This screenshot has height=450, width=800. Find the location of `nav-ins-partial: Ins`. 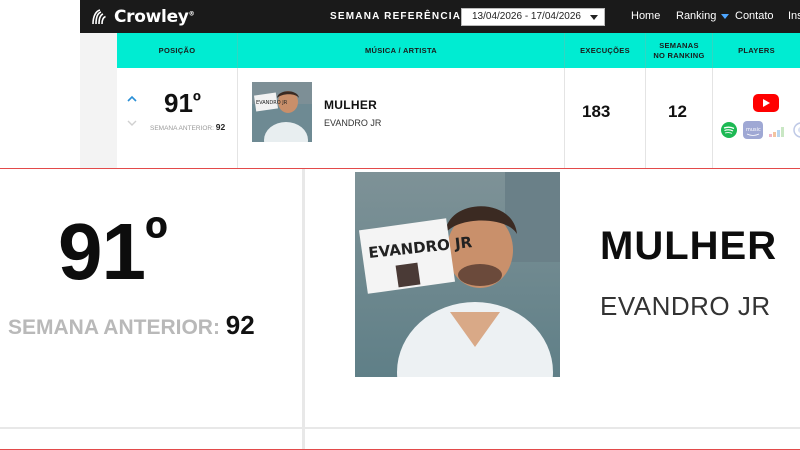

nav-ins-partial: Ins is located at coordinates (794, 16).